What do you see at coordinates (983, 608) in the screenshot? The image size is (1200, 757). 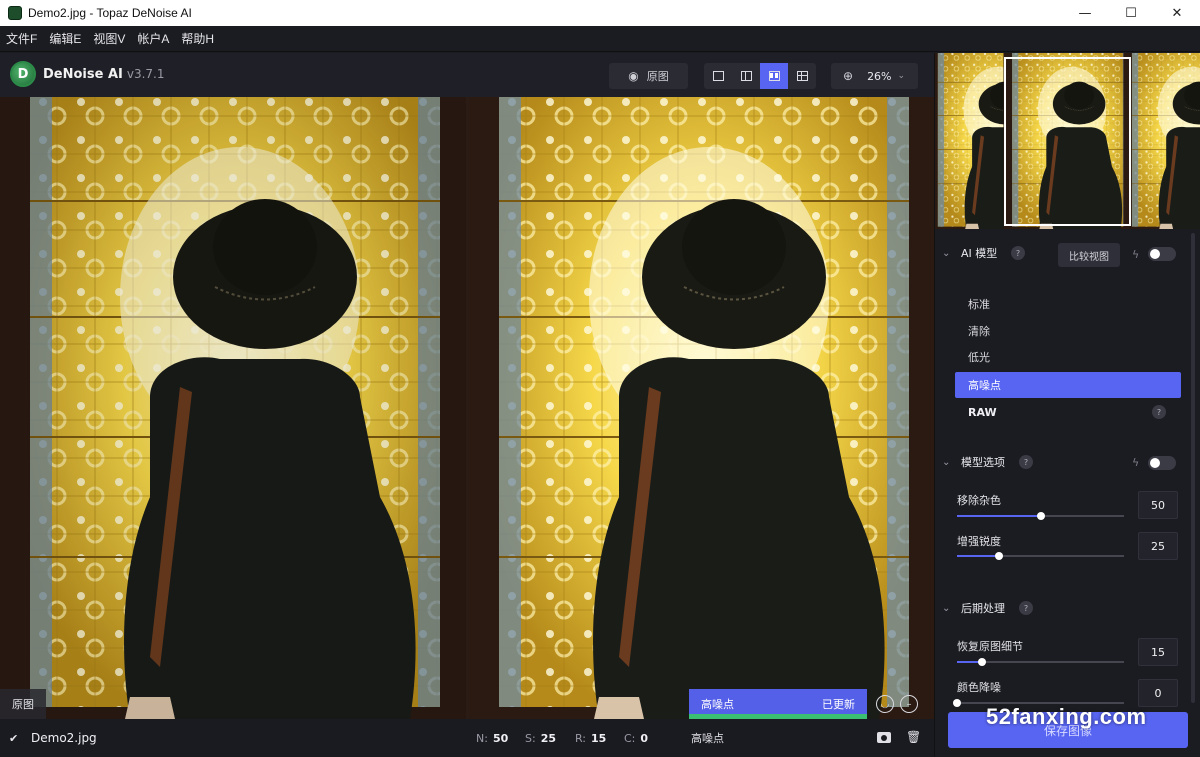 I see `post-processing-title: 后期处理` at bounding box center [983, 608].